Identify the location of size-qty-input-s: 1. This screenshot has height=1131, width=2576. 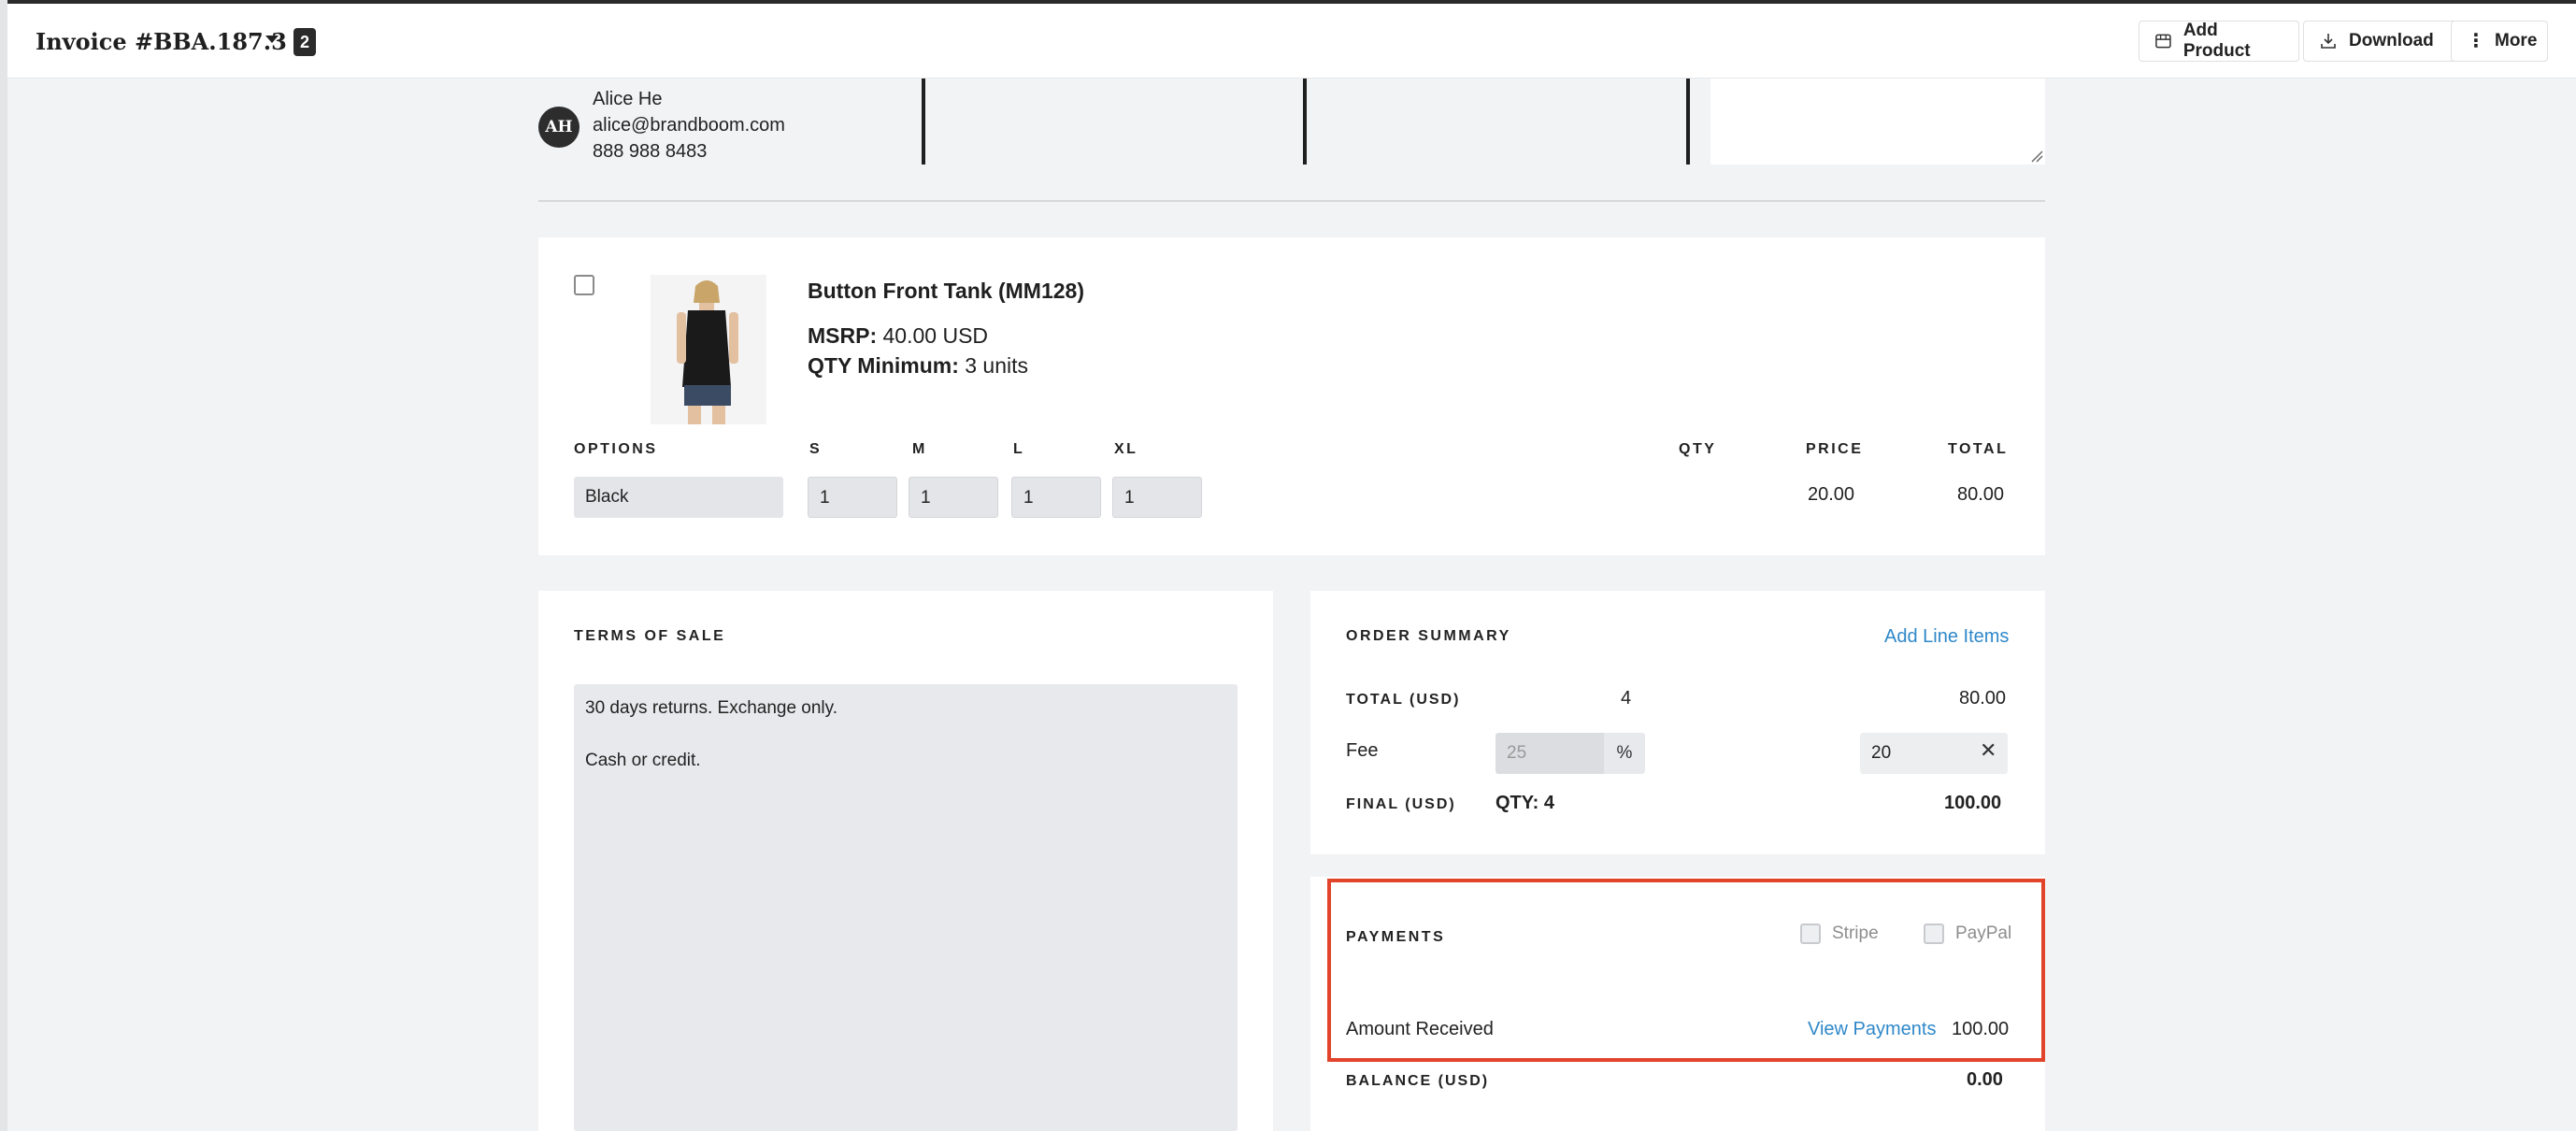
(852, 497).